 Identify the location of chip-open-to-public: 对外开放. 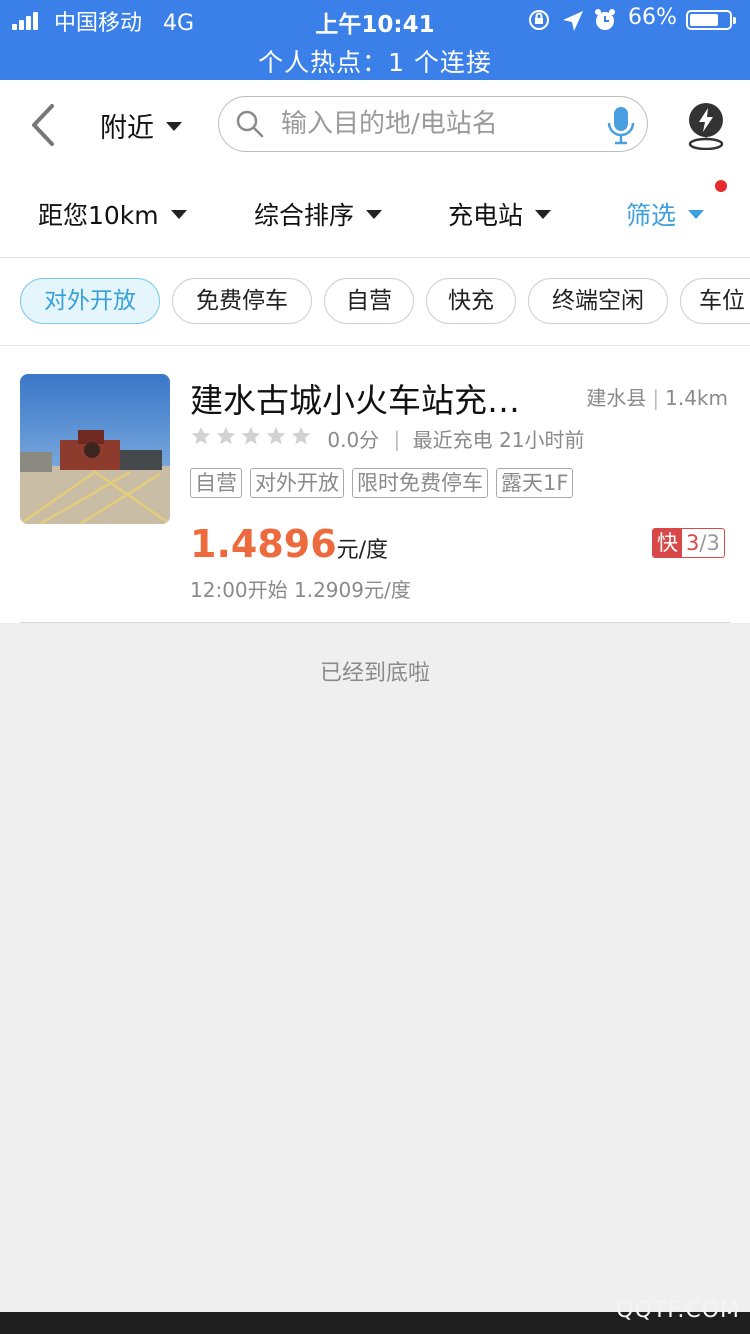
(90, 301).